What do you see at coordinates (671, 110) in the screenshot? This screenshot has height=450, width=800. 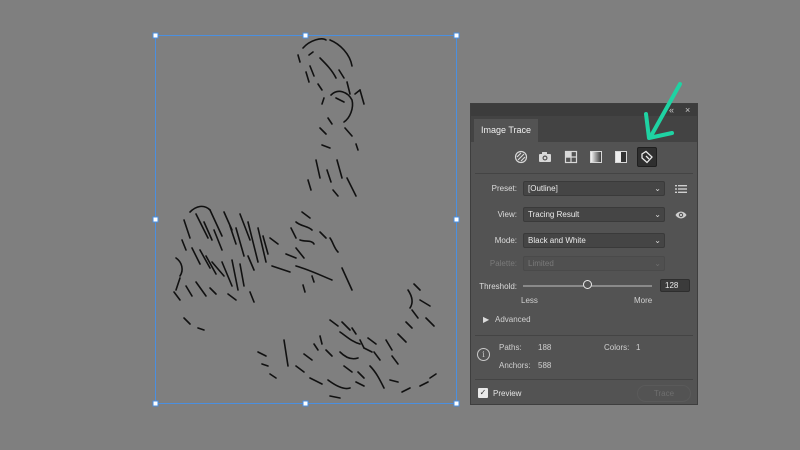 I see `collapse-icon: «` at bounding box center [671, 110].